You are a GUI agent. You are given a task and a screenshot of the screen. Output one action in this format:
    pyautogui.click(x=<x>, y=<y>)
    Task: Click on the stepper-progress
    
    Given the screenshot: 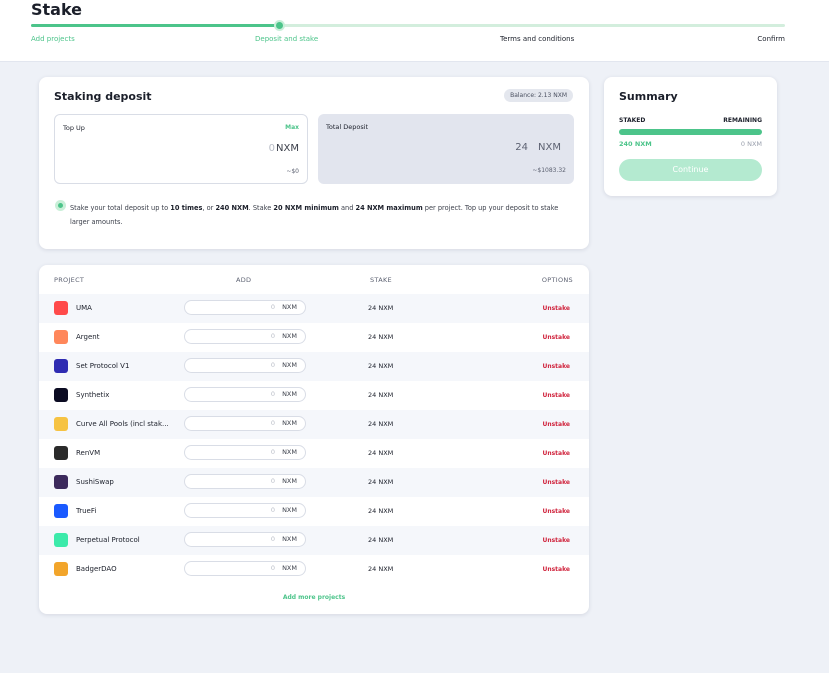 What is the action you would take?
    pyautogui.click(x=155, y=25)
    